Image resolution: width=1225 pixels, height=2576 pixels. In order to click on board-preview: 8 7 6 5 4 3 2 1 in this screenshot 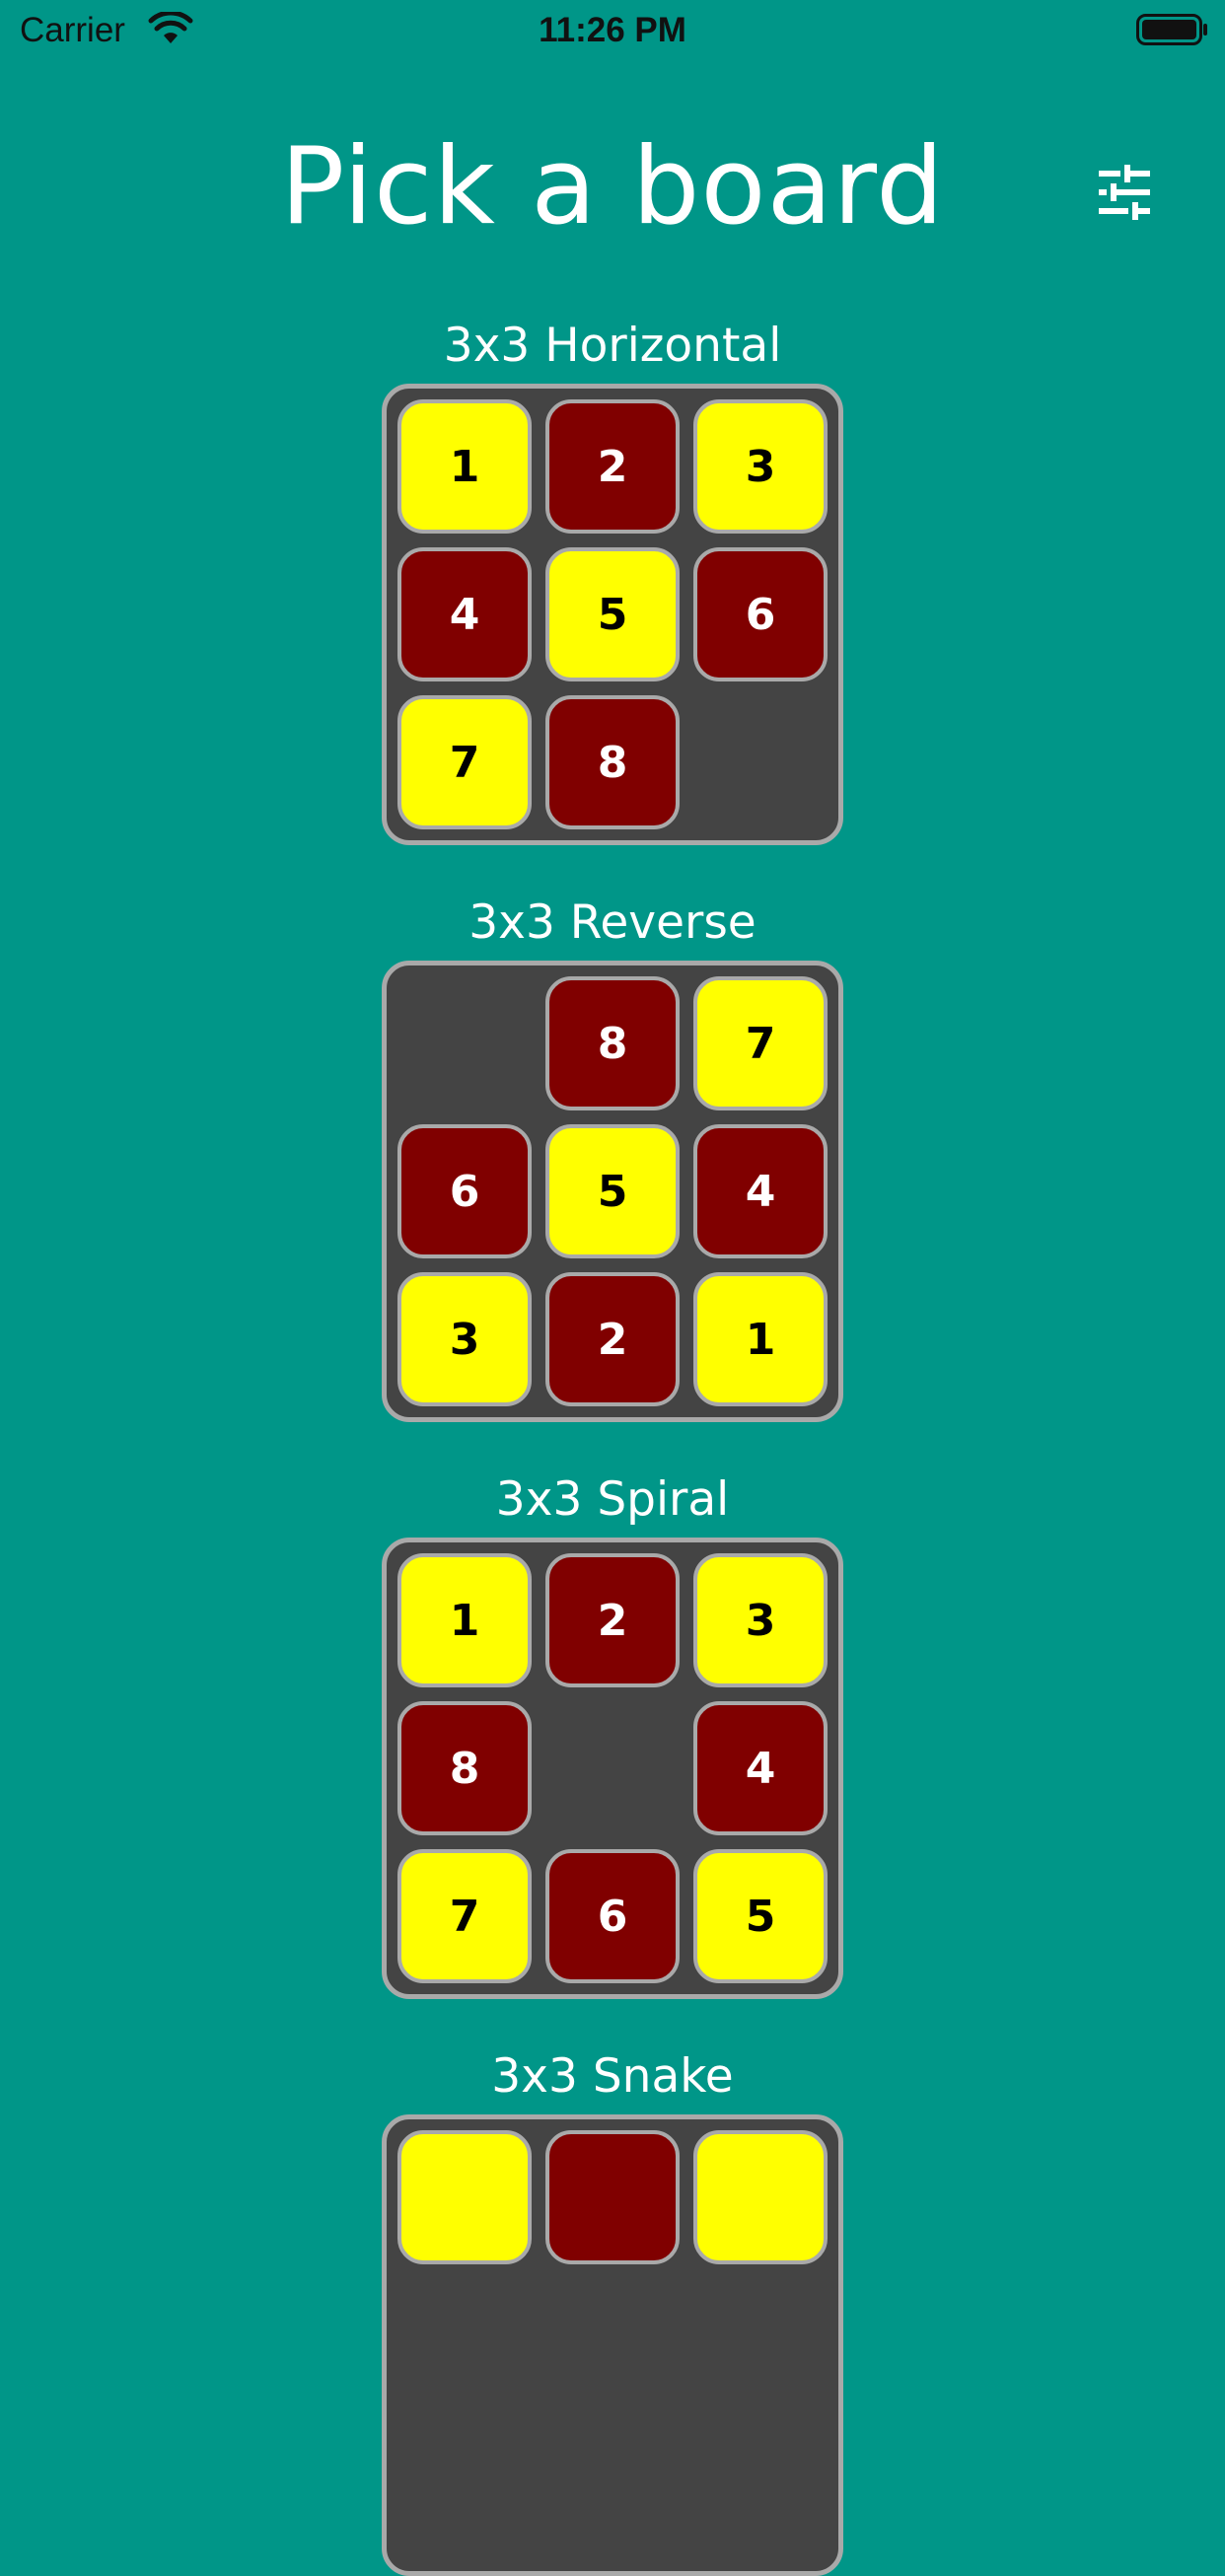, I will do `click(612, 1192)`.